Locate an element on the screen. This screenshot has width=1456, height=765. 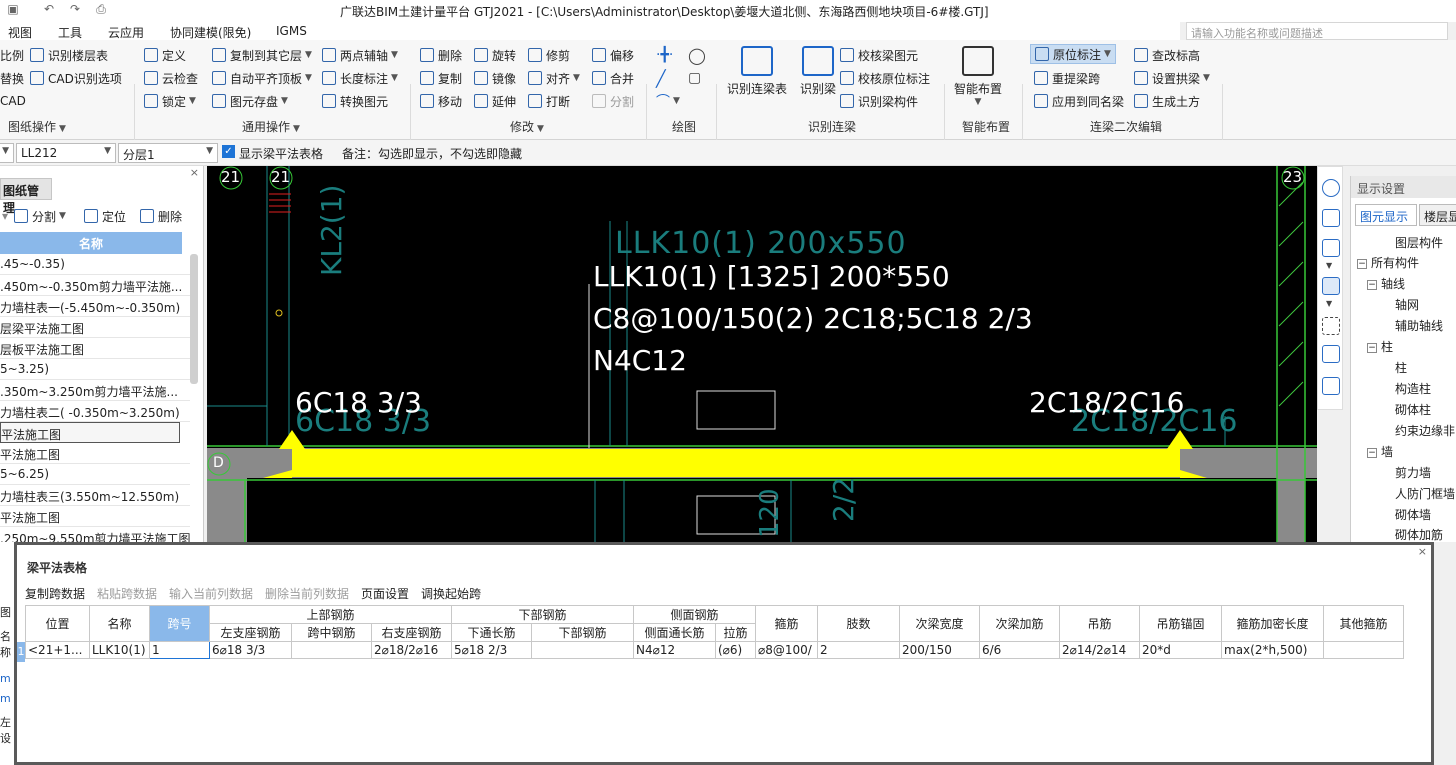
header-dense-length: 箍筋加密长度 is located at coordinates (1272, 623).